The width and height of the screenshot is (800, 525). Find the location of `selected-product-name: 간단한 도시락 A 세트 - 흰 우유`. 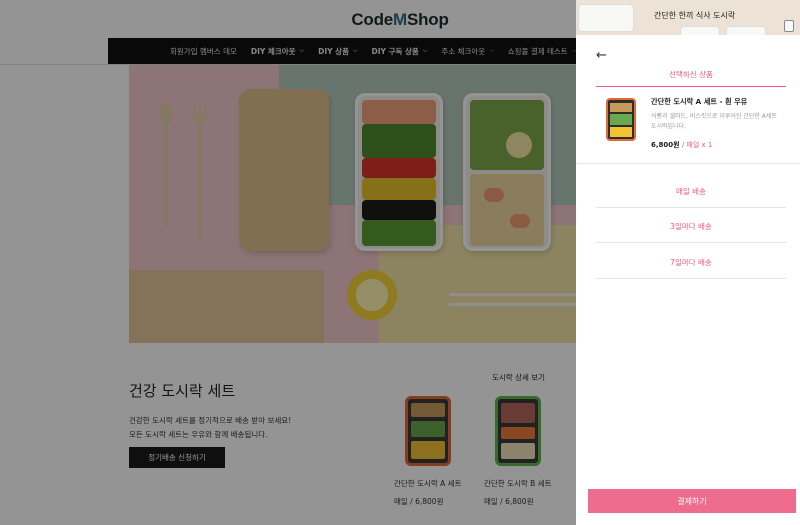

selected-product-name: 간단한 도시락 A 세트 - 흰 우유 is located at coordinates (699, 101).